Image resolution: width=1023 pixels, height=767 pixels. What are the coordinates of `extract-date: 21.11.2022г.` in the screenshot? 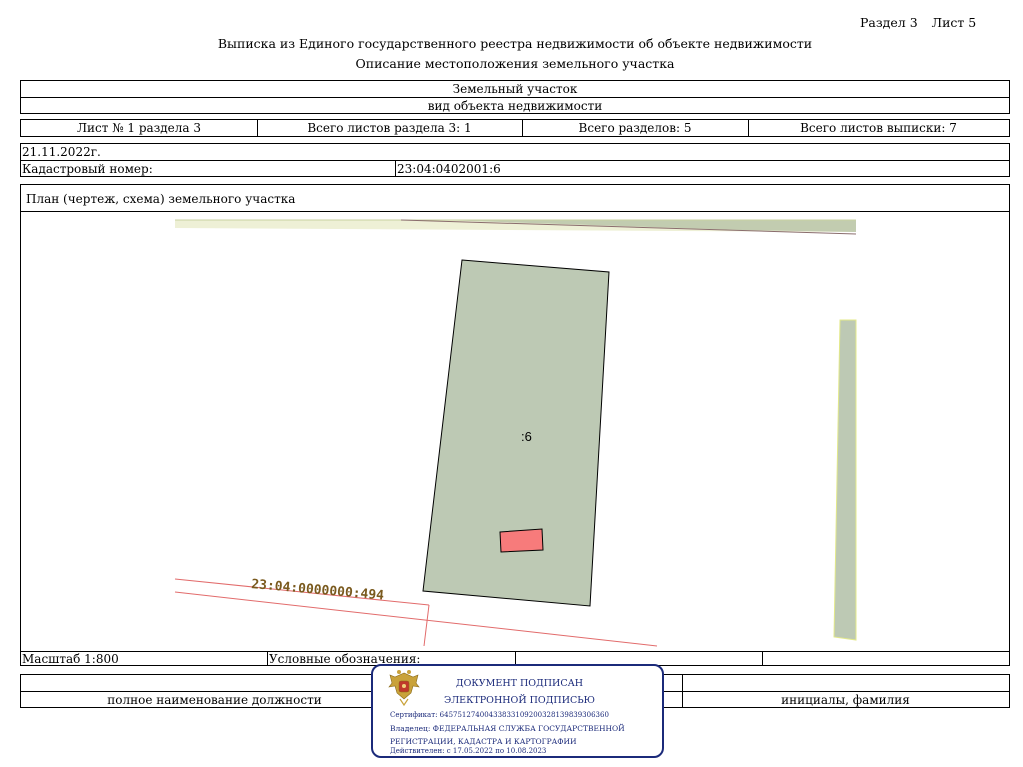 It's located at (61, 152).